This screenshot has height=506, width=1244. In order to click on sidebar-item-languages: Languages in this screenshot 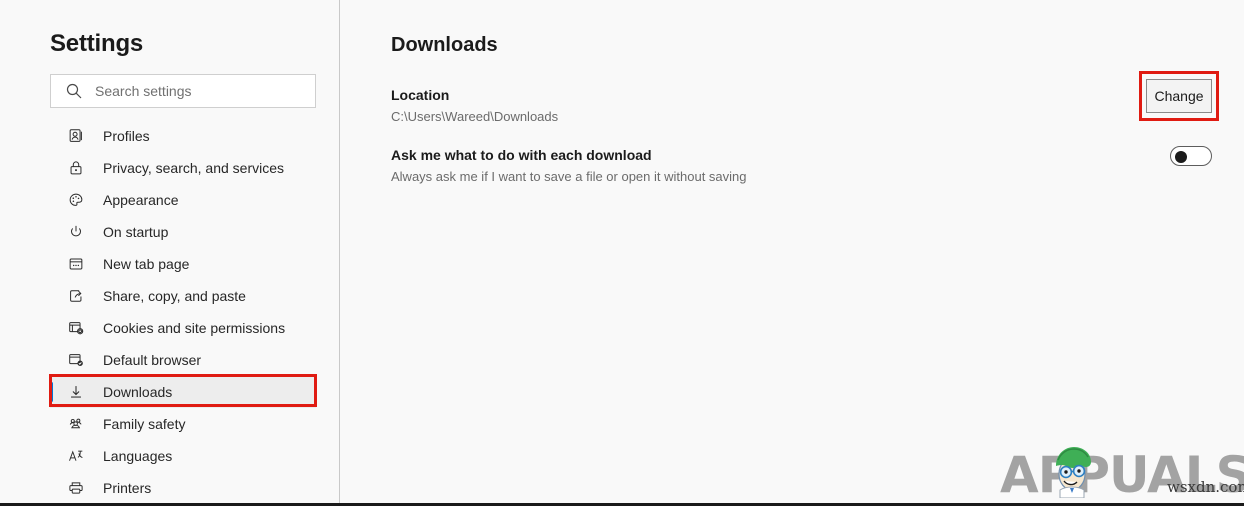, I will do `click(170, 456)`.